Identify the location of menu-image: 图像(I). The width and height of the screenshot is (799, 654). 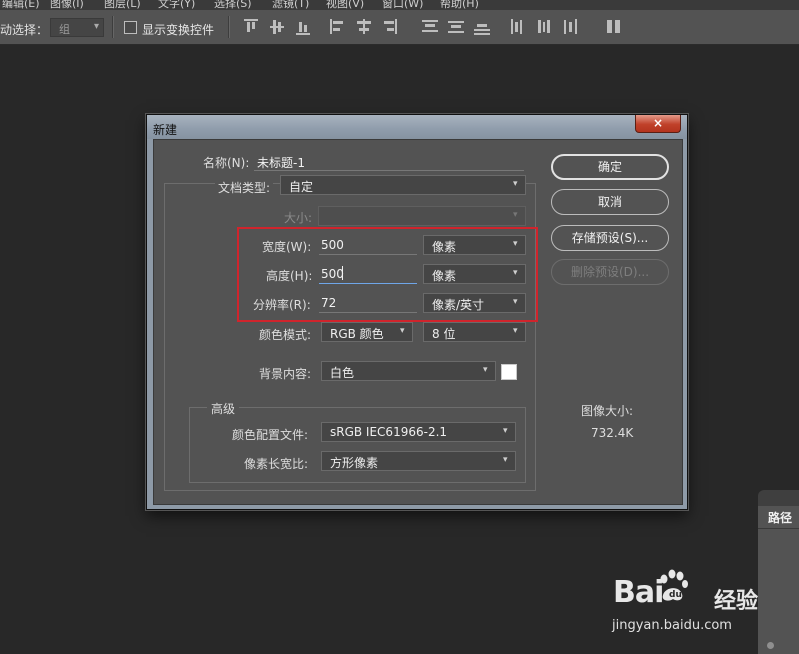
(67, 5).